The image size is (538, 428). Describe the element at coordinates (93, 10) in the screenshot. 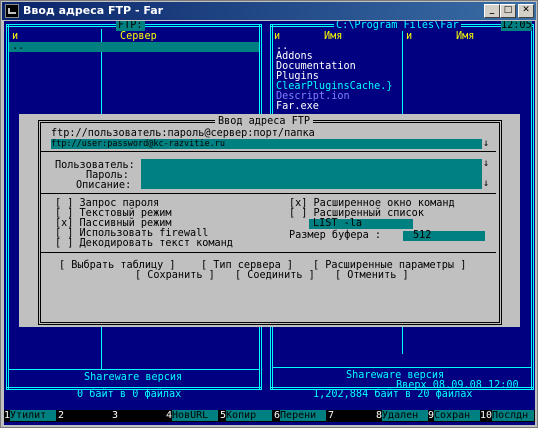

I see `window-title: Ввод адреса FTP - Far` at that location.